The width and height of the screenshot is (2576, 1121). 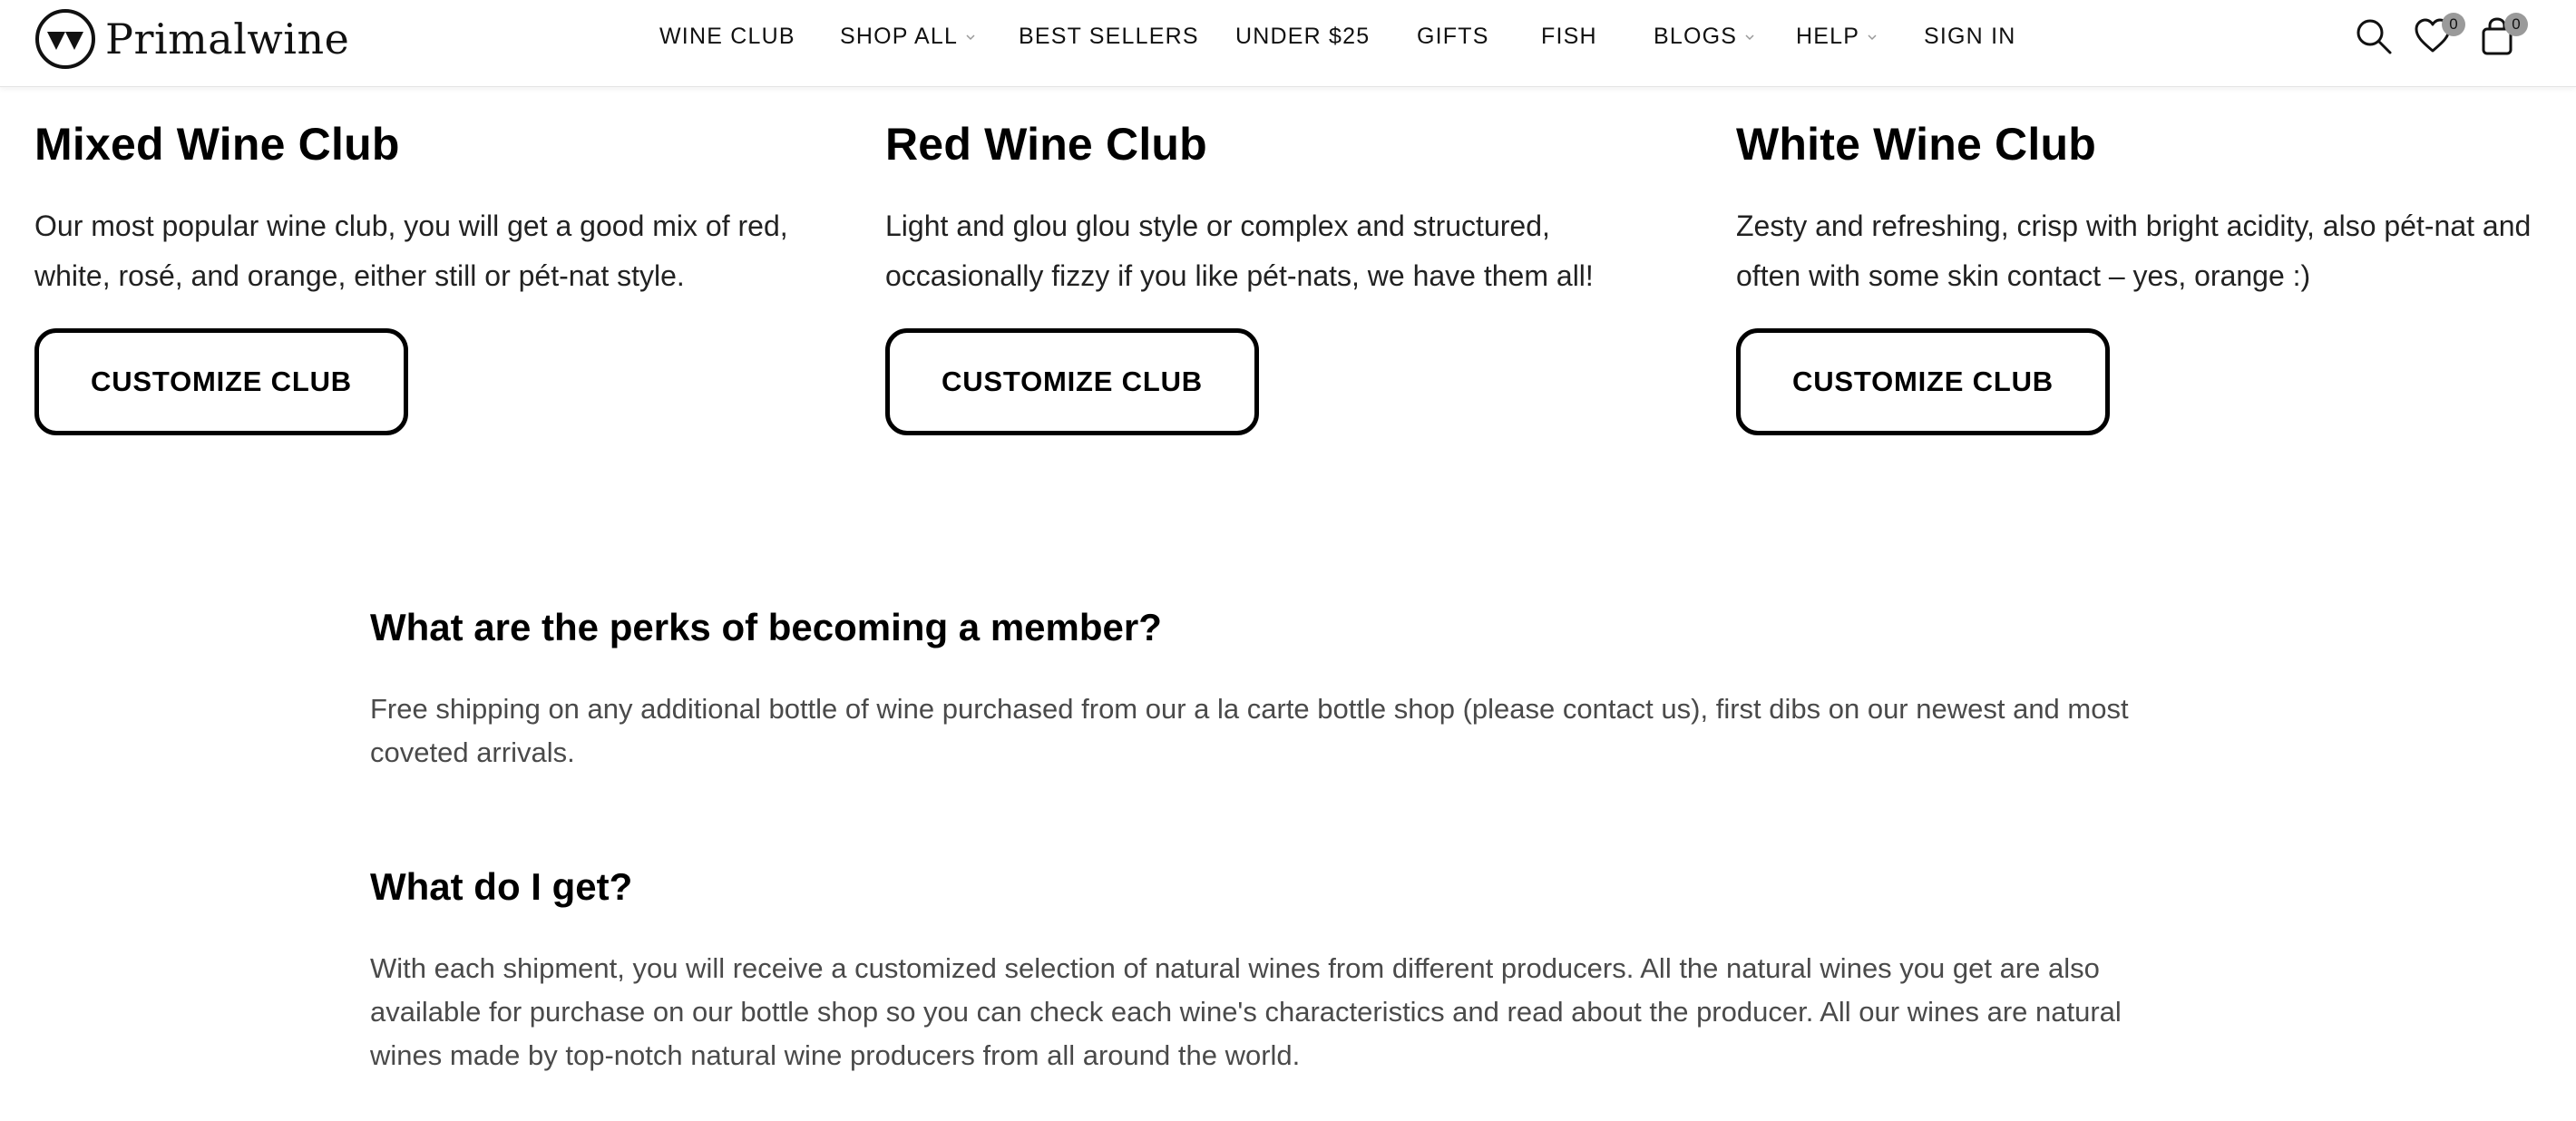 I want to click on cart-button: 0, so click(x=2503, y=36).